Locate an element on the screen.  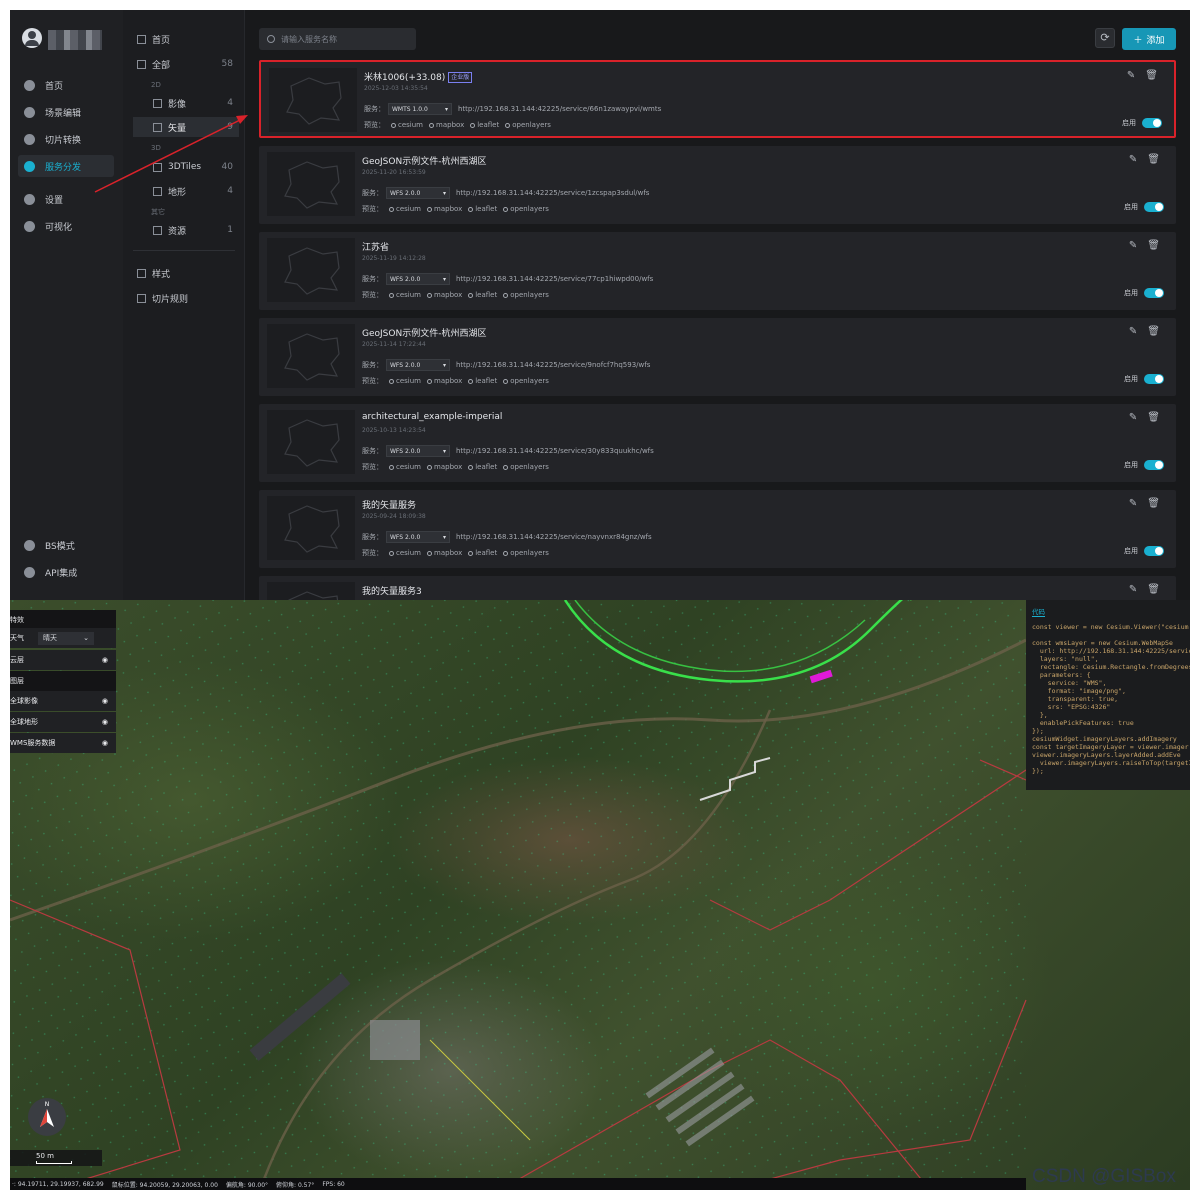
code-tab: 代码 is located at coordinates (1038, 612).